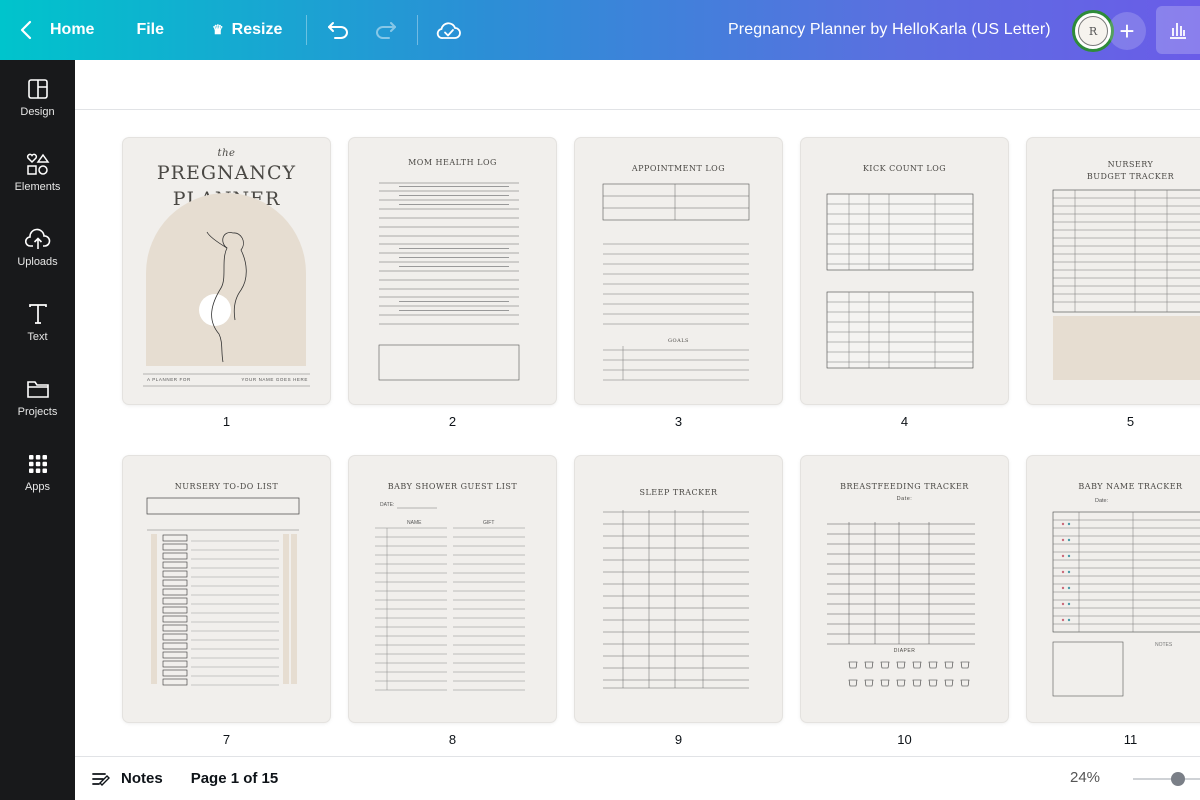  I want to click on page-indicator: Page 1 of 15, so click(235, 778).